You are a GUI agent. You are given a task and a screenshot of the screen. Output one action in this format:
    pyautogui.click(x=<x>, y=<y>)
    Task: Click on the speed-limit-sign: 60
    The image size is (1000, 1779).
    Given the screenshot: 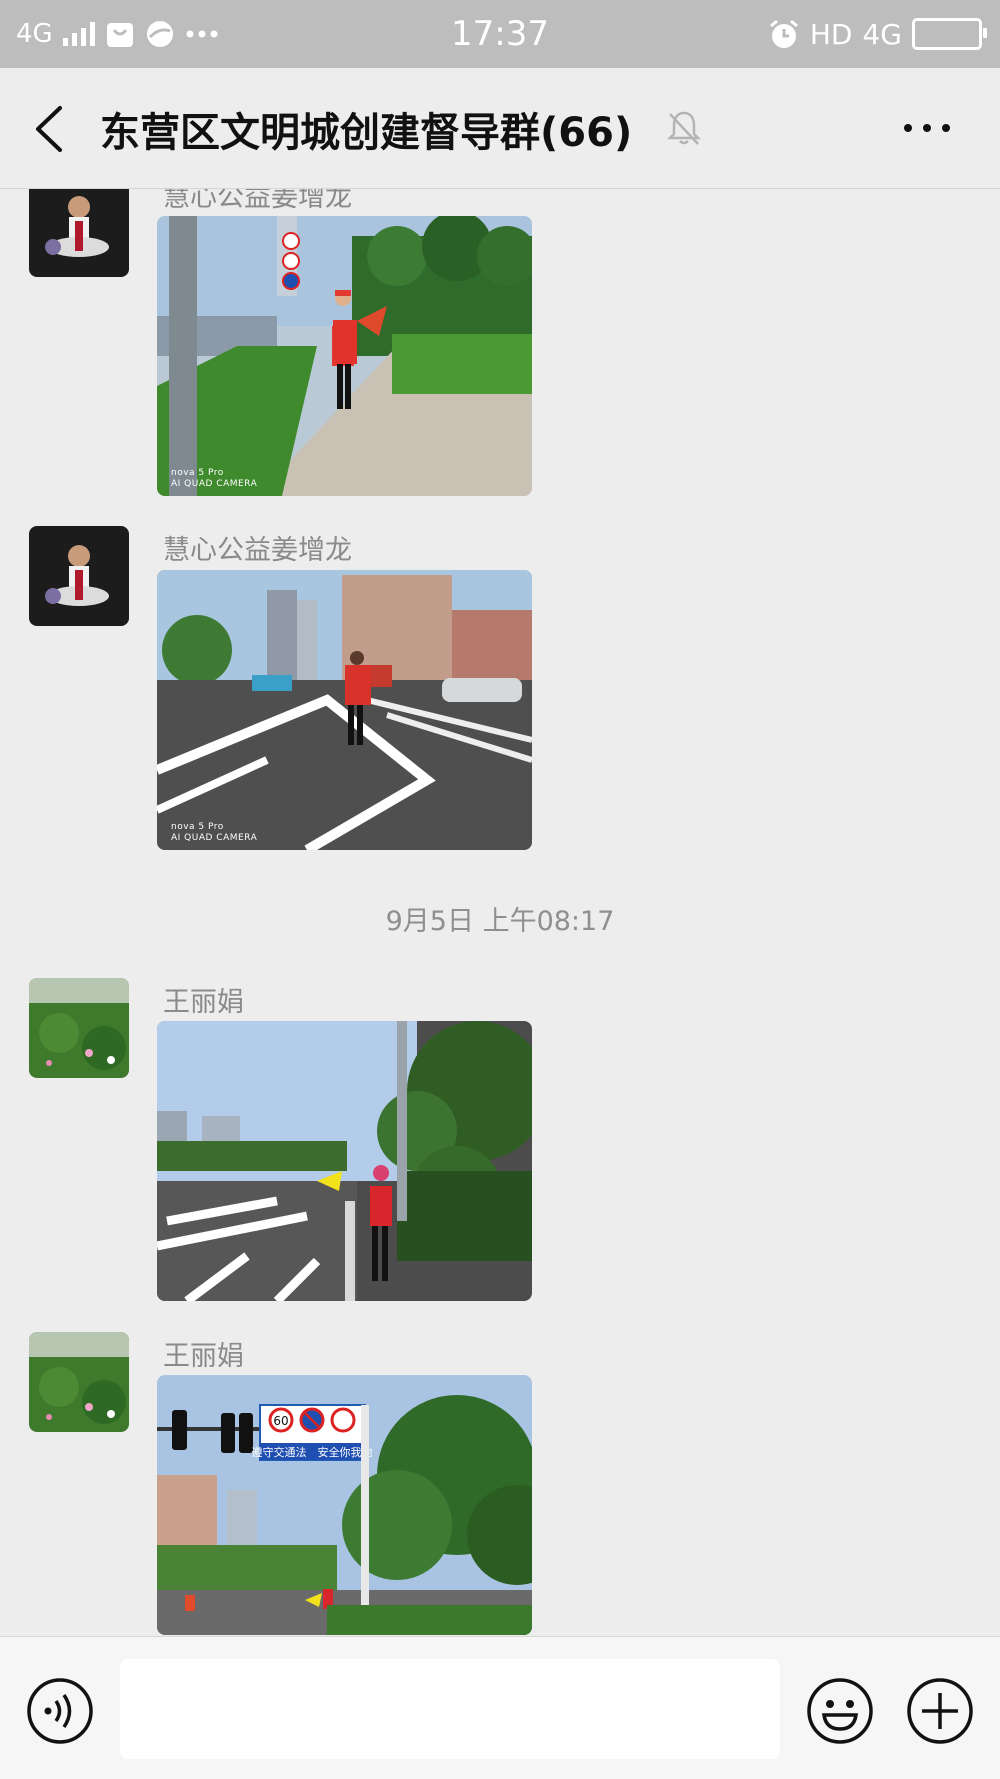 What is the action you would take?
    pyautogui.click(x=280, y=1421)
    